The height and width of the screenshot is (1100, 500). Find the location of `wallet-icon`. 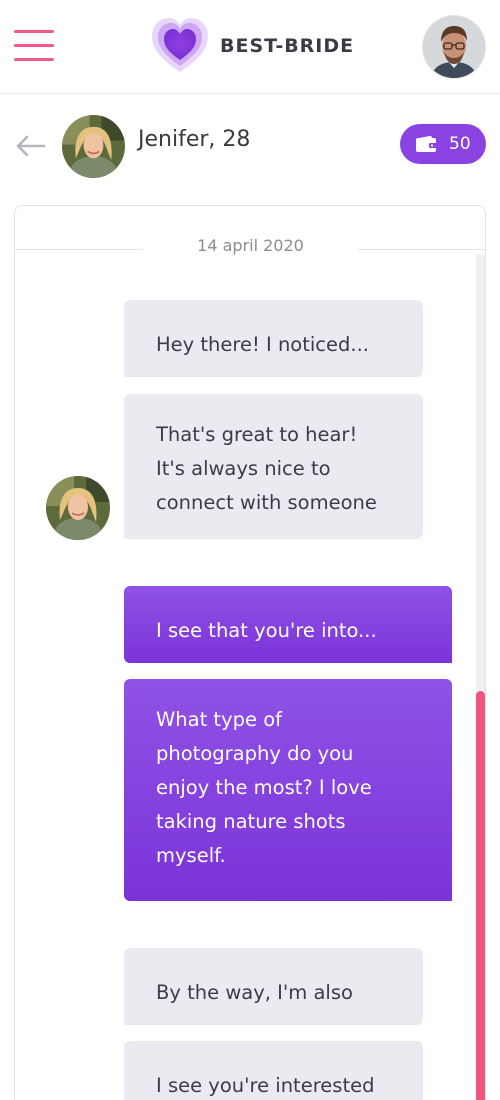

wallet-icon is located at coordinates (426, 143).